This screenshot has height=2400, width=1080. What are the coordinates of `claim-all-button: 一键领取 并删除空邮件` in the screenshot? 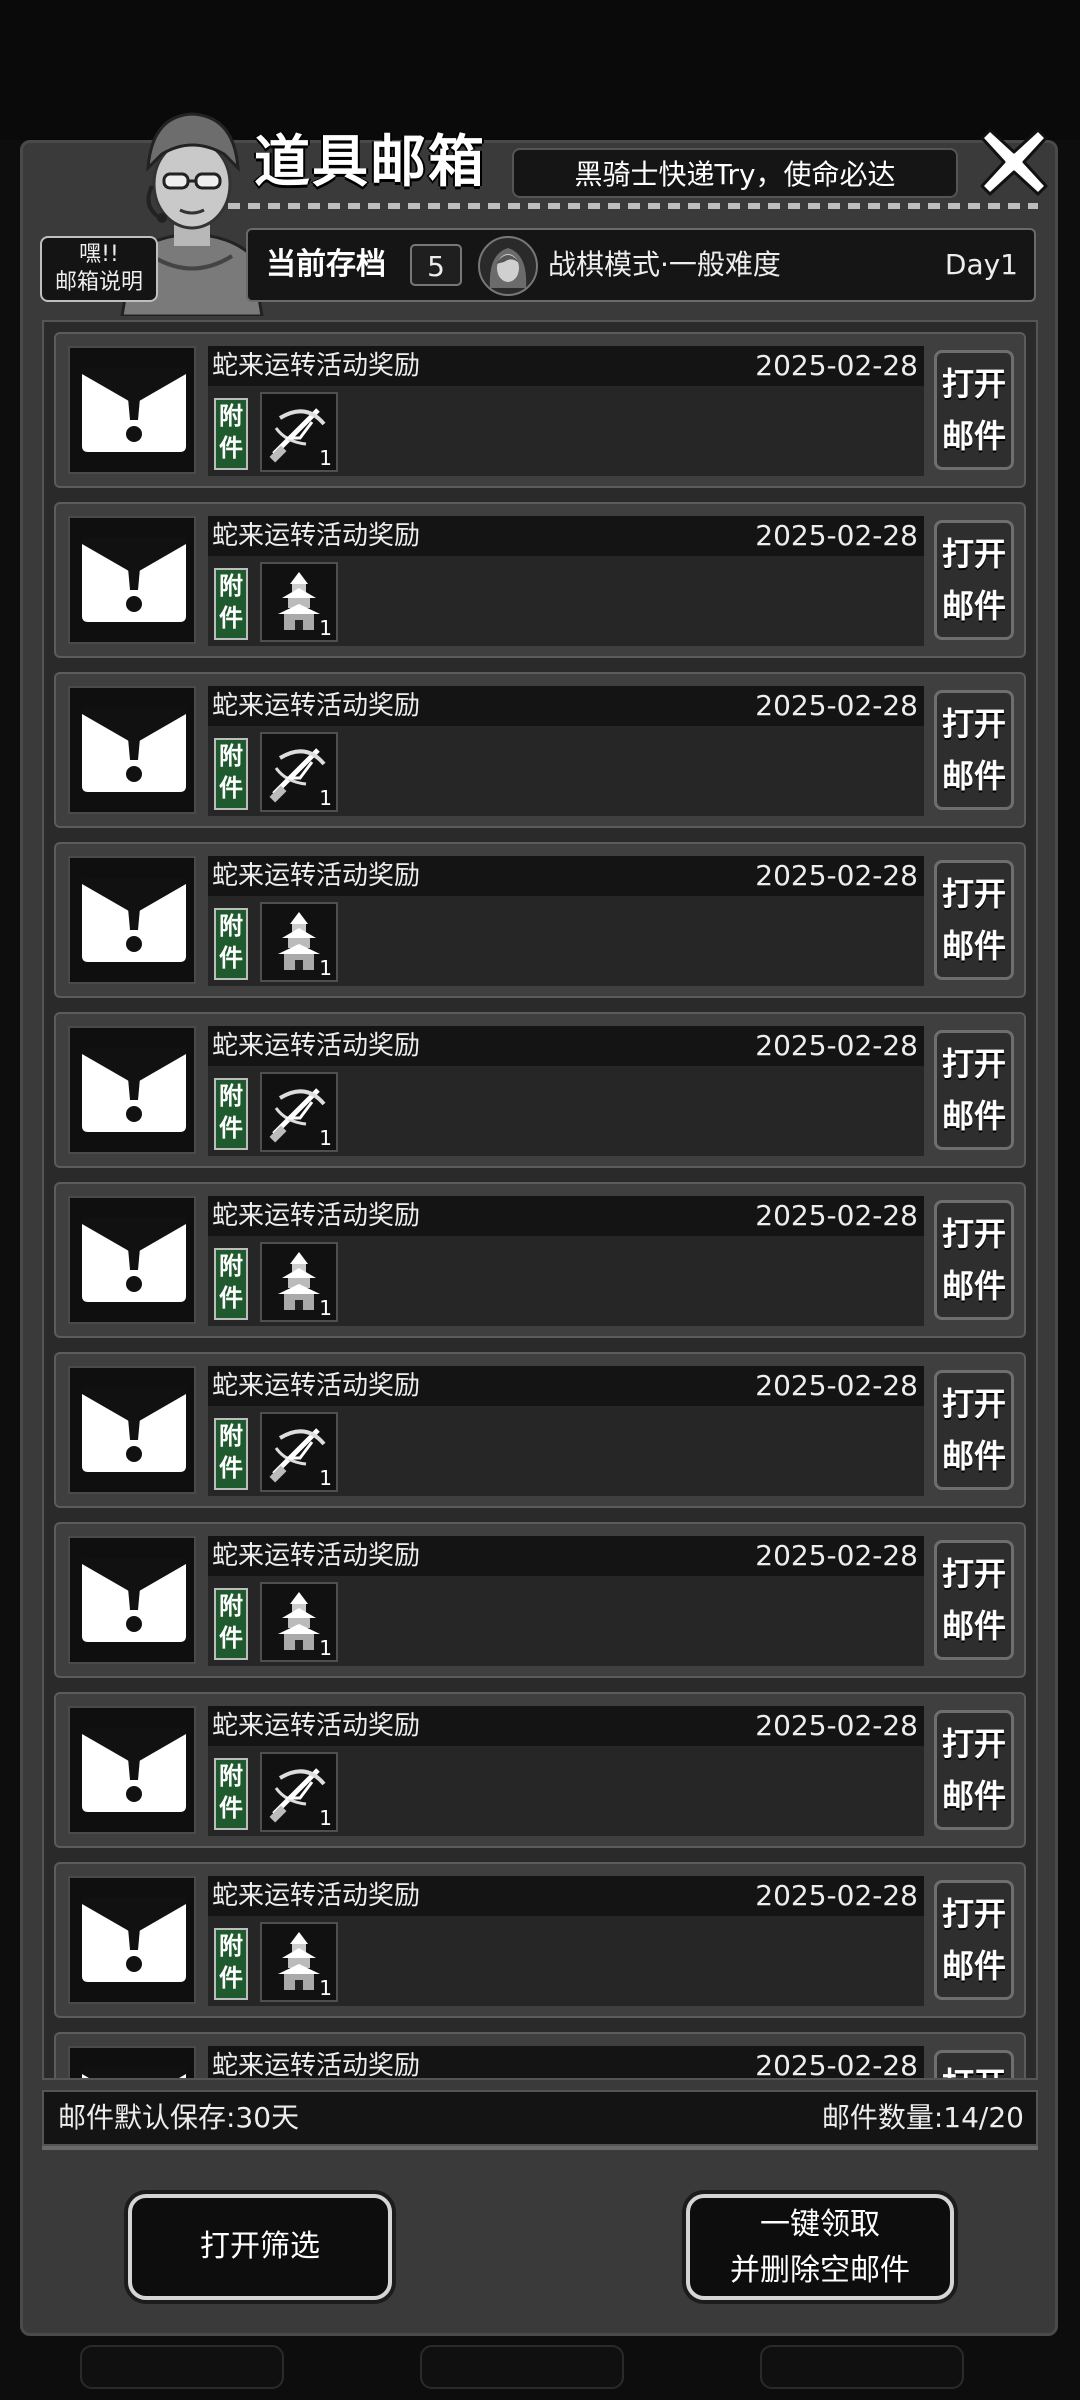 It's located at (820, 2247).